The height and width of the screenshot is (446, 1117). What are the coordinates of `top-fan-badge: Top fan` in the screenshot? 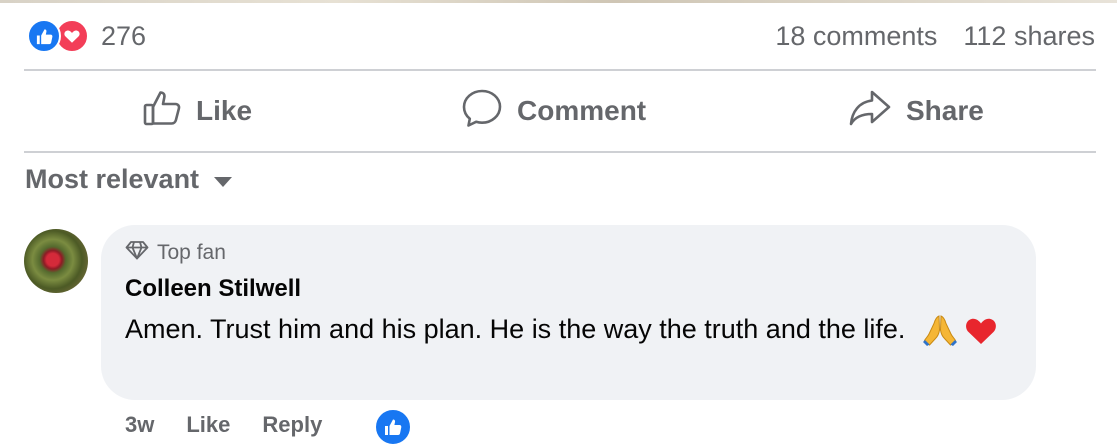 It's located at (175, 253).